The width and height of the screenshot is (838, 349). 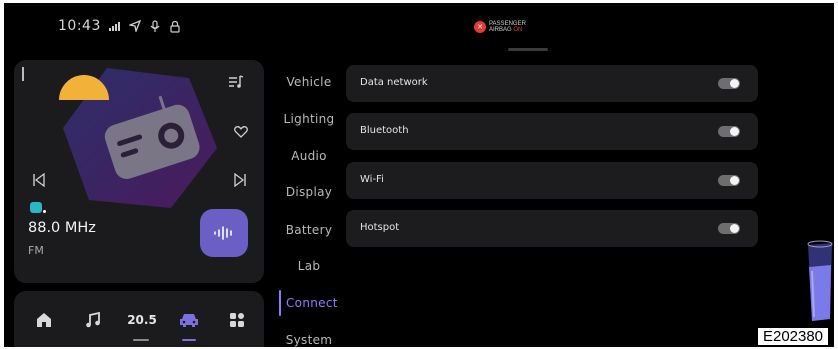 I want to click on hotspot-toggle, so click(x=729, y=228).